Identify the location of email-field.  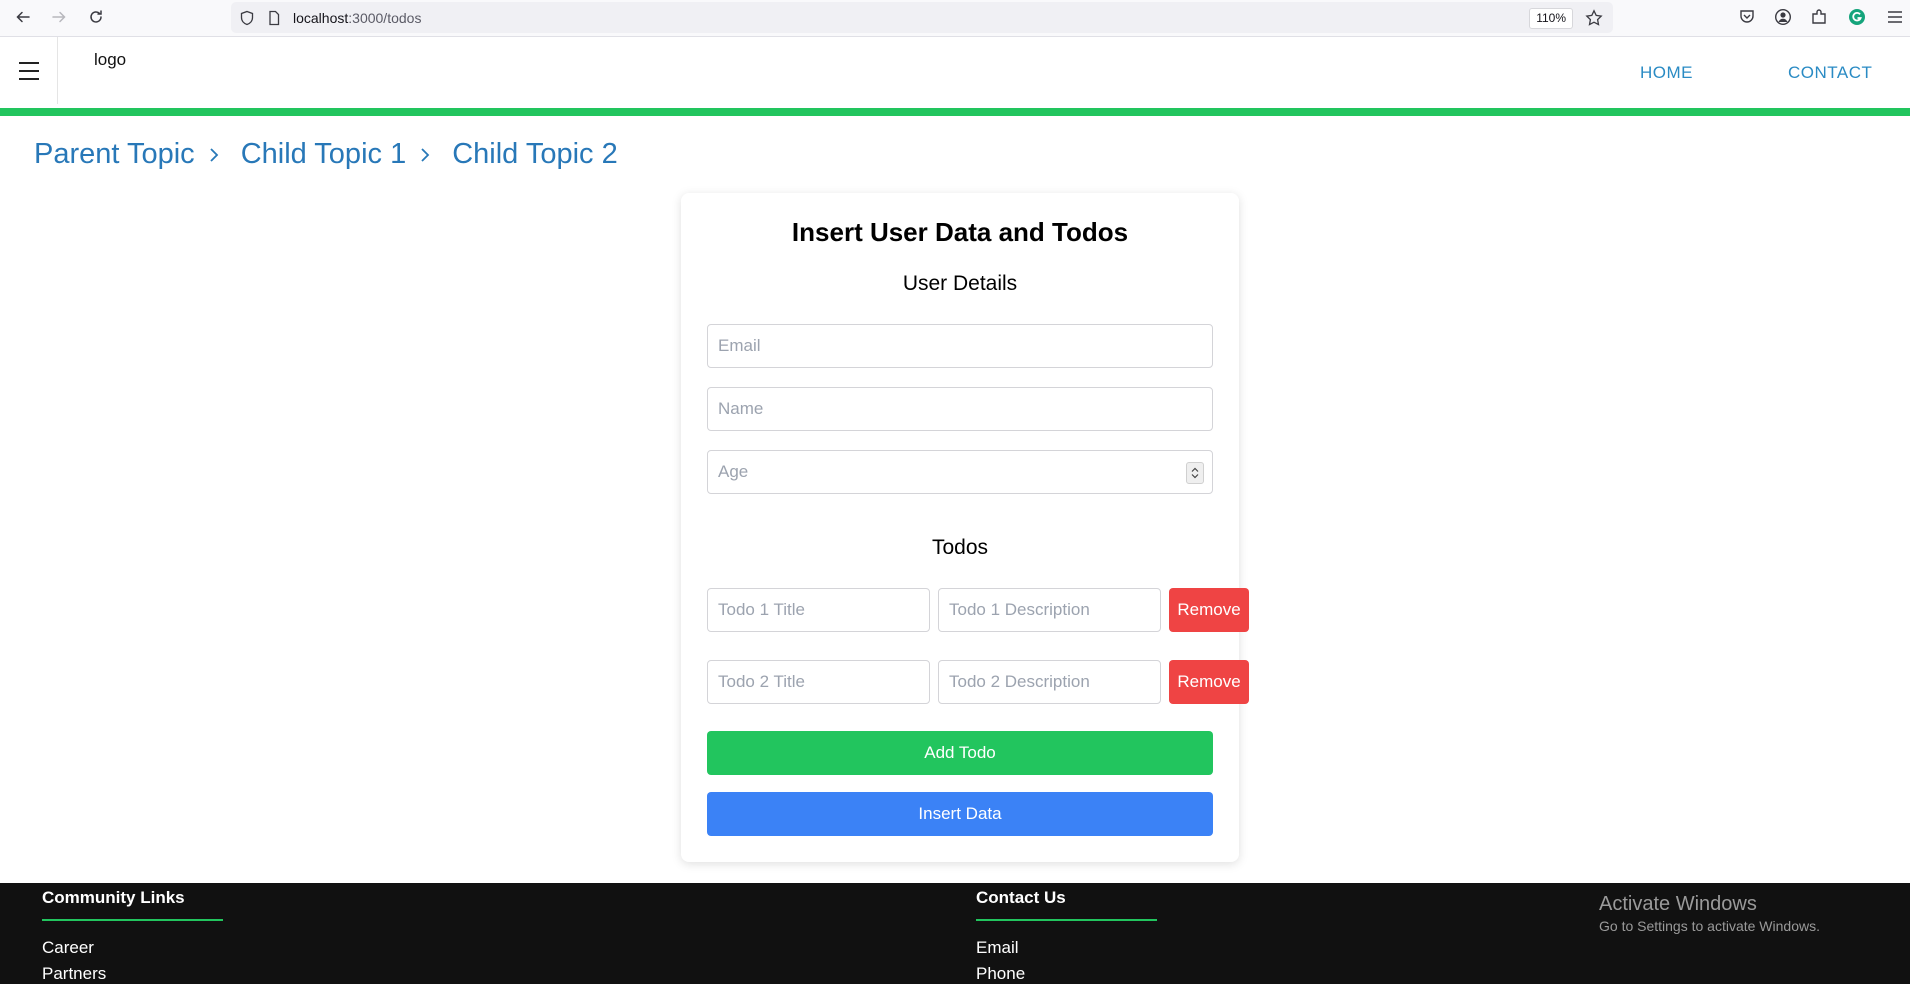
(960, 346).